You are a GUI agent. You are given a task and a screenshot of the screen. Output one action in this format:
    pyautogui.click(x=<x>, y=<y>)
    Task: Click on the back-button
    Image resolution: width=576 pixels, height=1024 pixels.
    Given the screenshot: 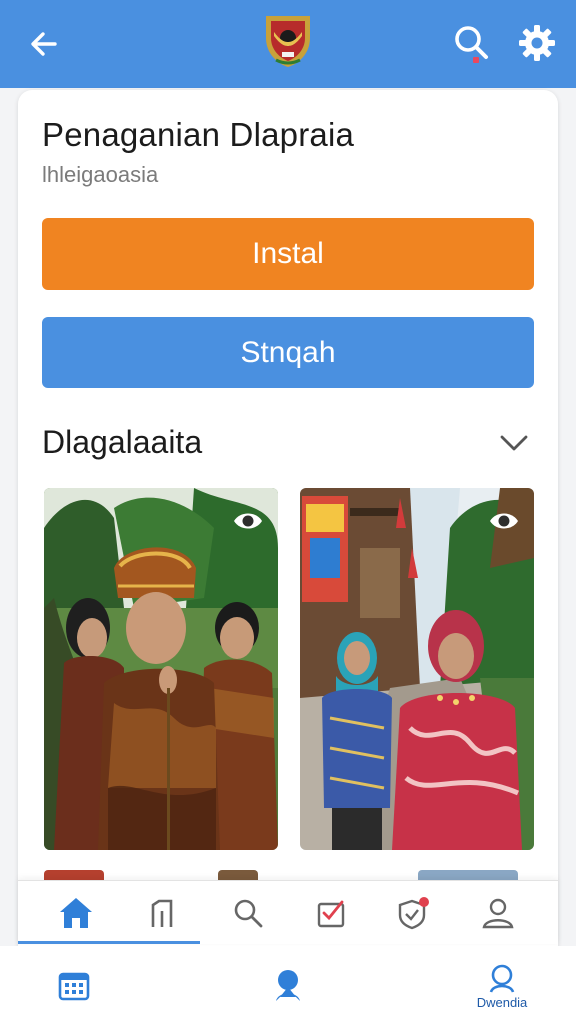 What is the action you would take?
    pyautogui.click(x=44, y=44)
    